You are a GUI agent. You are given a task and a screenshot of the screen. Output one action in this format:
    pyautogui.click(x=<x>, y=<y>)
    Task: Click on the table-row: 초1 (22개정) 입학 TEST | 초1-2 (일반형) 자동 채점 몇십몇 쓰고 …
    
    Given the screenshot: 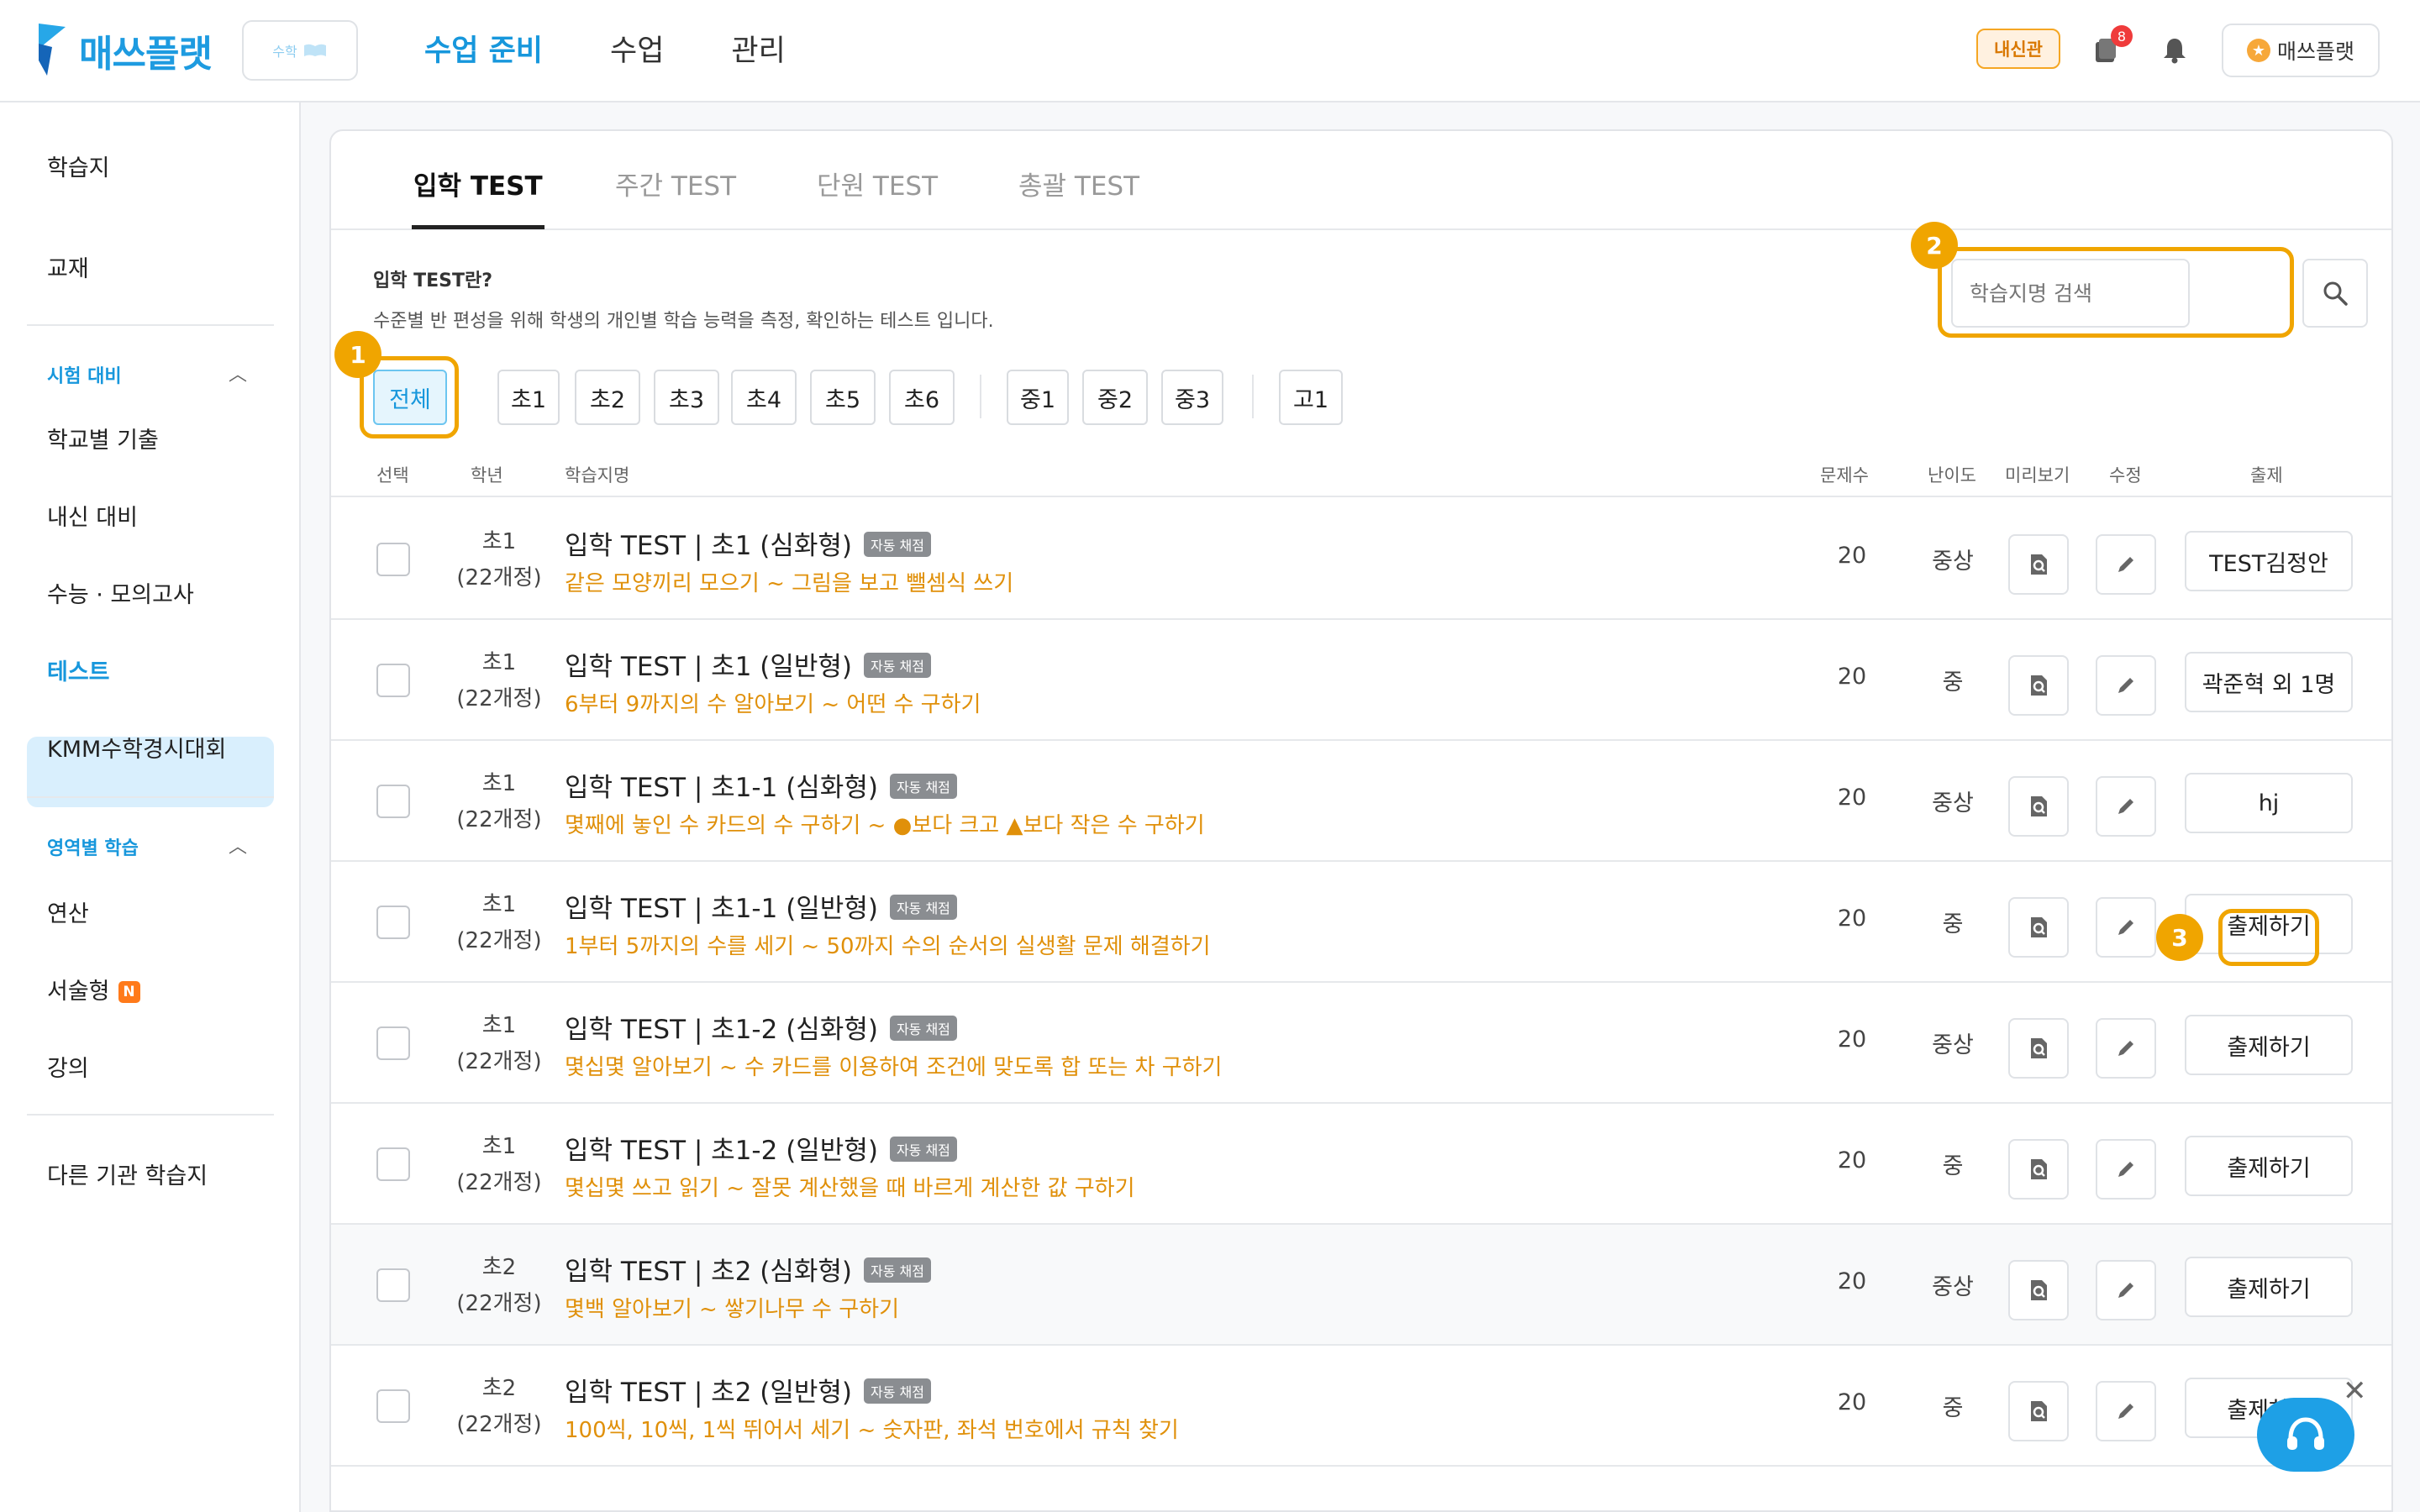 What is the action you would take?
    pyautogui.click(x=1361, y=1164)
    